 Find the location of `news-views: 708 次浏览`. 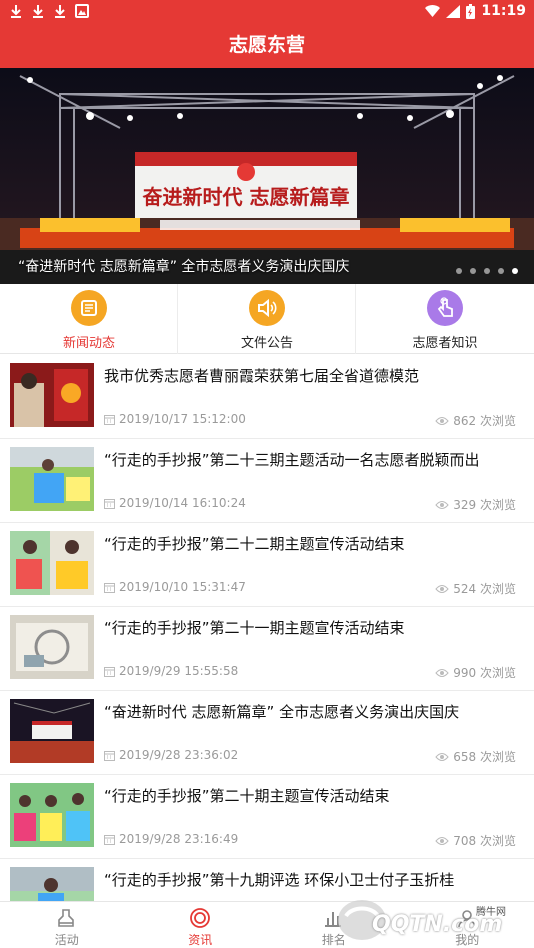

news-views: 708 次浏览 is located at coordinates (475, 840).